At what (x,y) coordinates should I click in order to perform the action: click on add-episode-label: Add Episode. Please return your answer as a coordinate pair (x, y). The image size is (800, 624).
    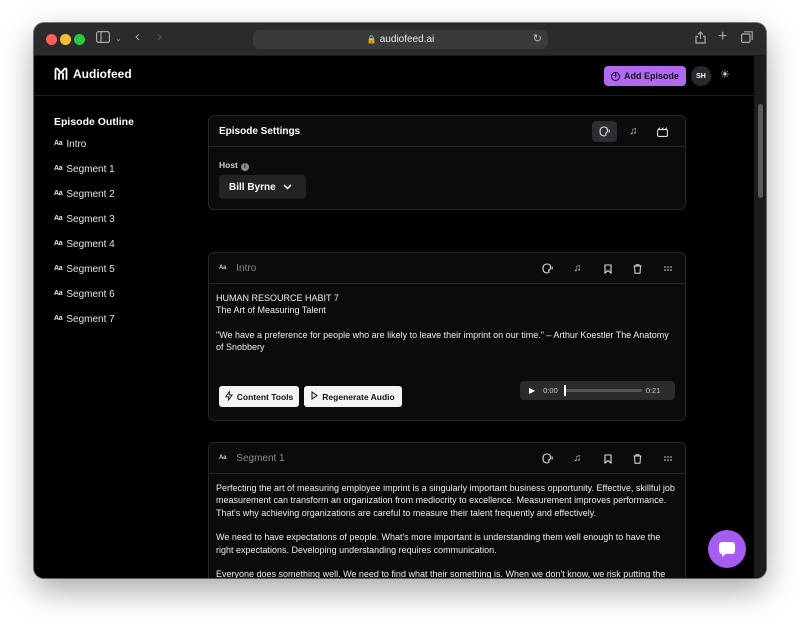
    Looking at the image, I should click on (651, 76).